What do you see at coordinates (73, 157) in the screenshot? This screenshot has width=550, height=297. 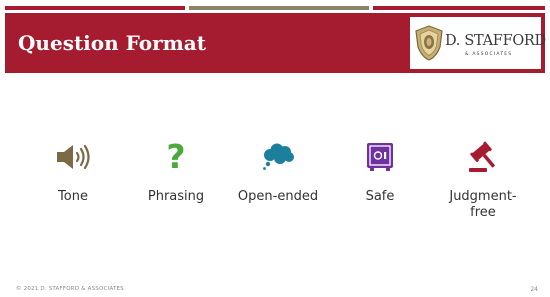 I see `speaker-icon` at bounding box center [73, 157].